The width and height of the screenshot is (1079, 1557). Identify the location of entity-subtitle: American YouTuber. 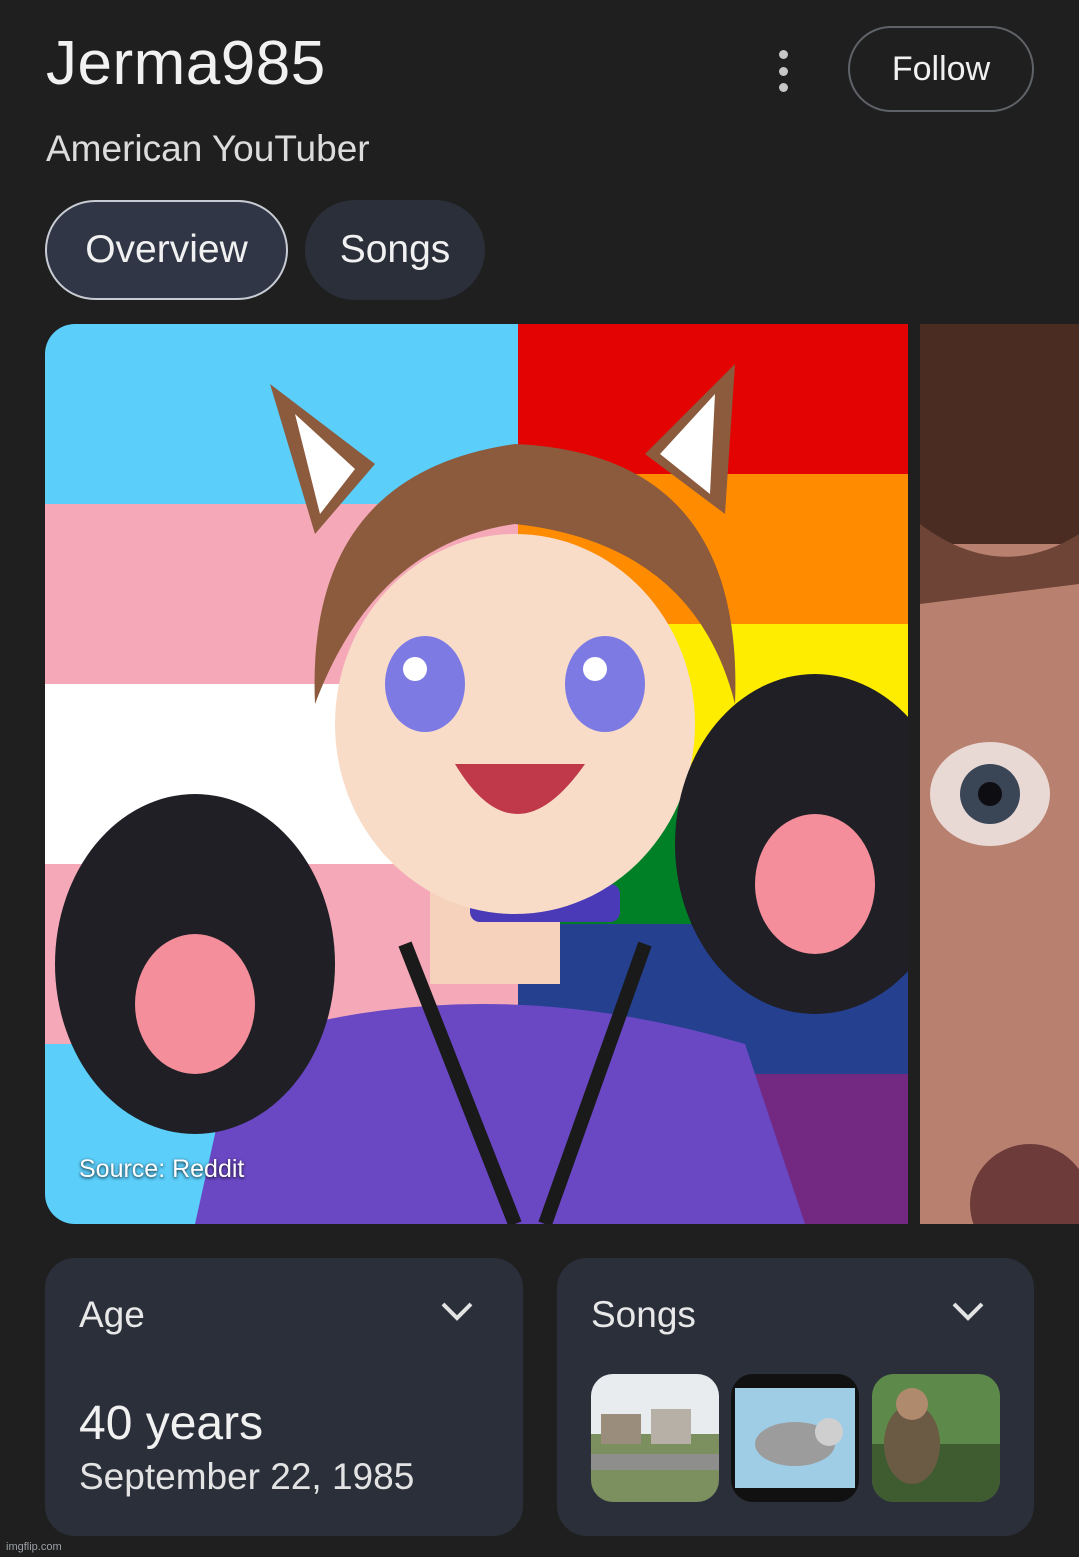
(208, 148).